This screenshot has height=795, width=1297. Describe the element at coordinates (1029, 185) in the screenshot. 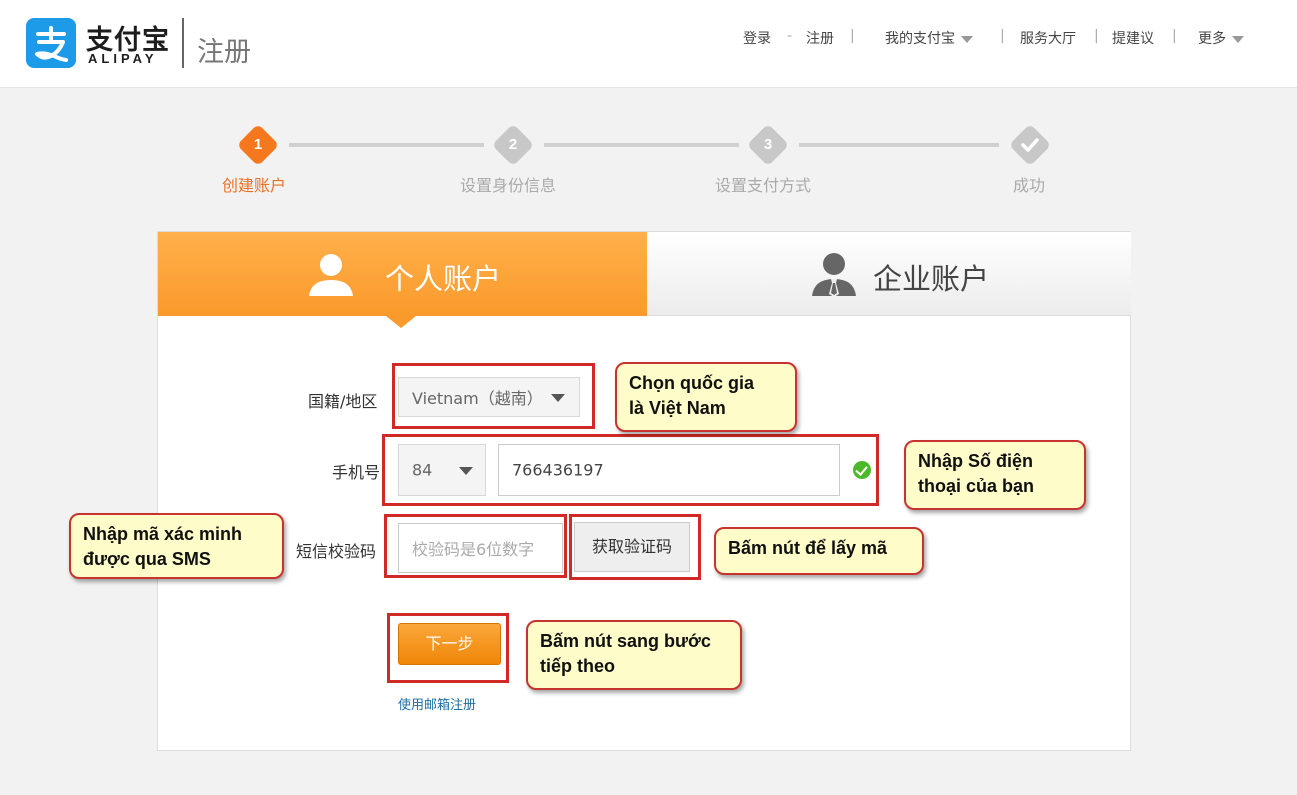

I see `step-success-label: 成功` at that location.